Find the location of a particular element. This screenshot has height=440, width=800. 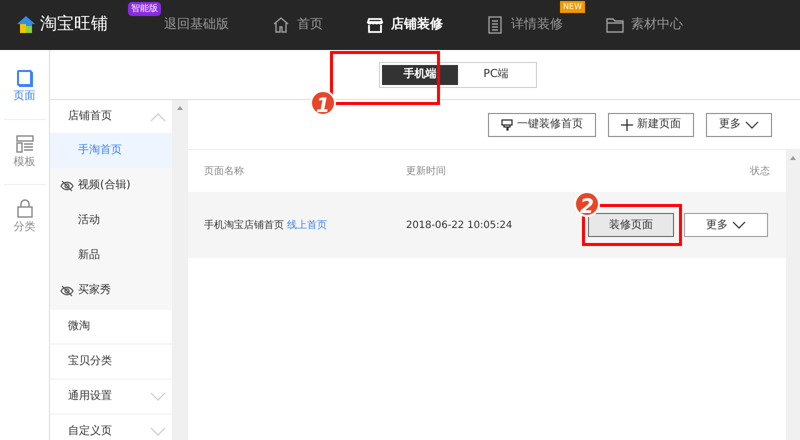

template-icon is located at coordinates (24, 144).